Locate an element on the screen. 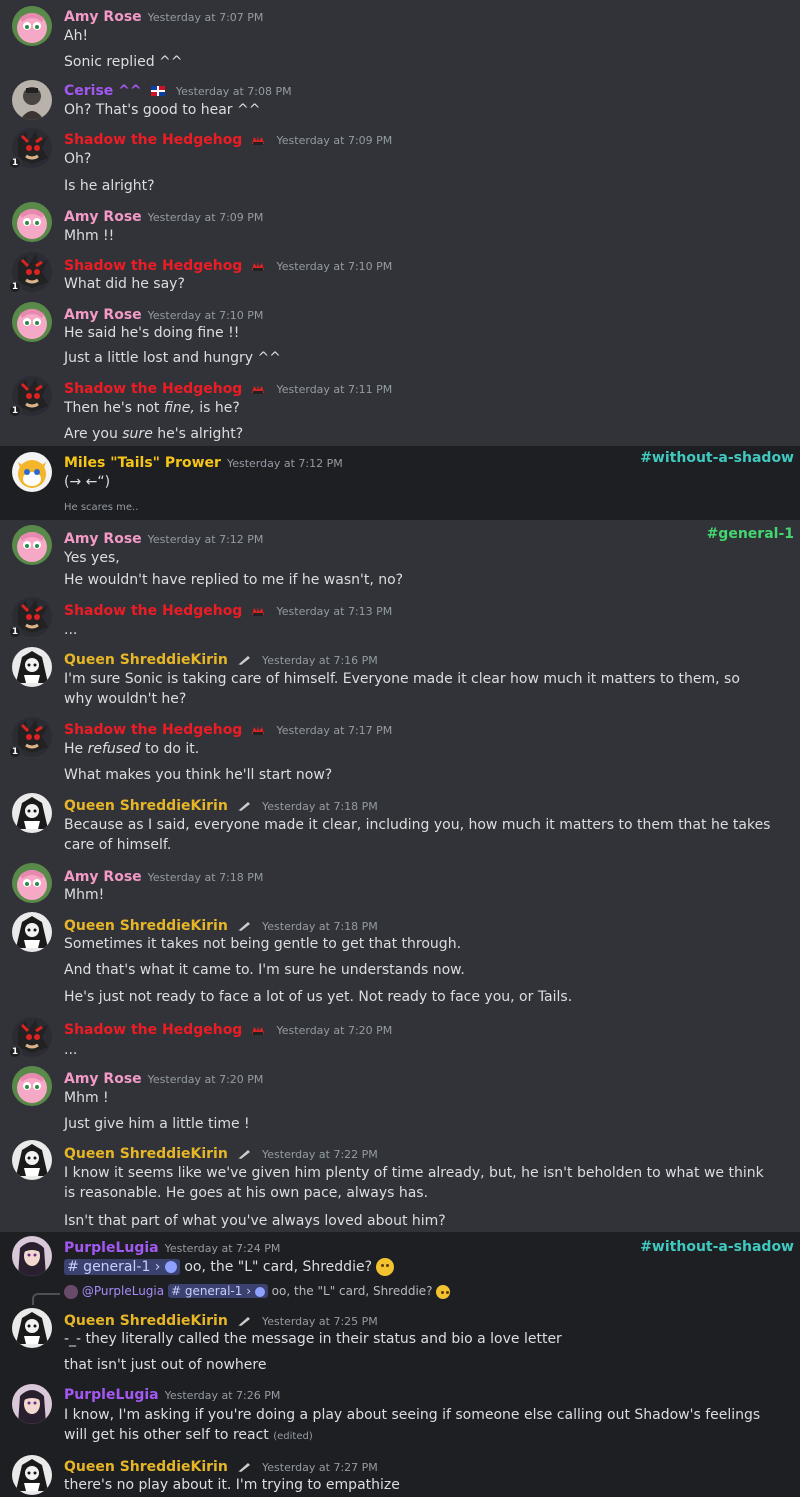 This screenshot has height=1497, width=800. message-text: What makes you think he'll start now? is located at coordinates (198, 775).